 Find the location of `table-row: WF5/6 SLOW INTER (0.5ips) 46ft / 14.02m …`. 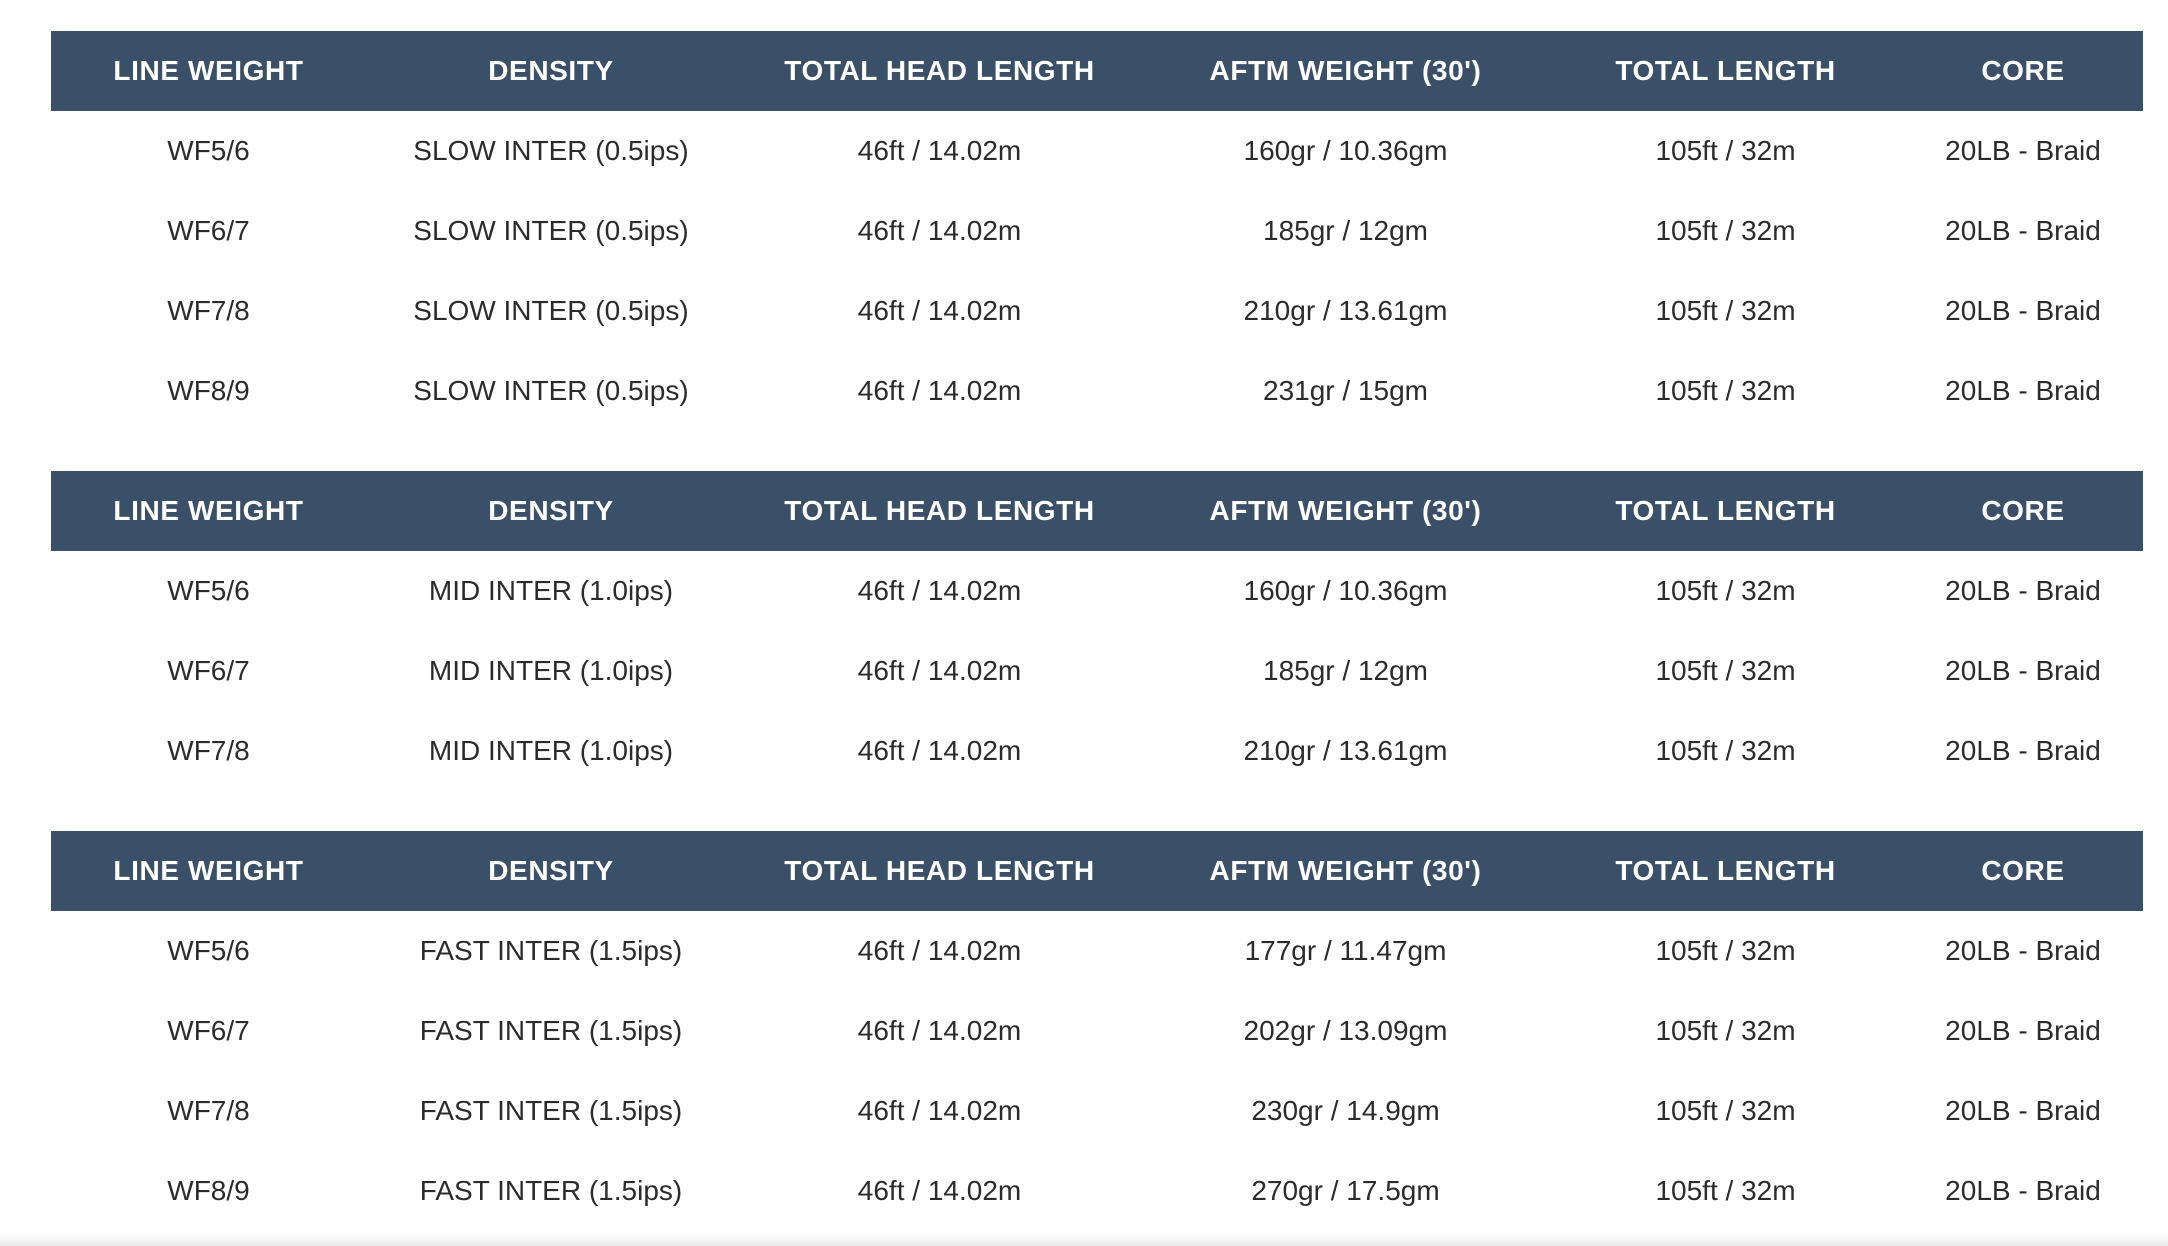

table-row: WF5/6 SLOW INTER (0.5ips) 46ft / 14.02m … is located at coordinates (1097, 151).